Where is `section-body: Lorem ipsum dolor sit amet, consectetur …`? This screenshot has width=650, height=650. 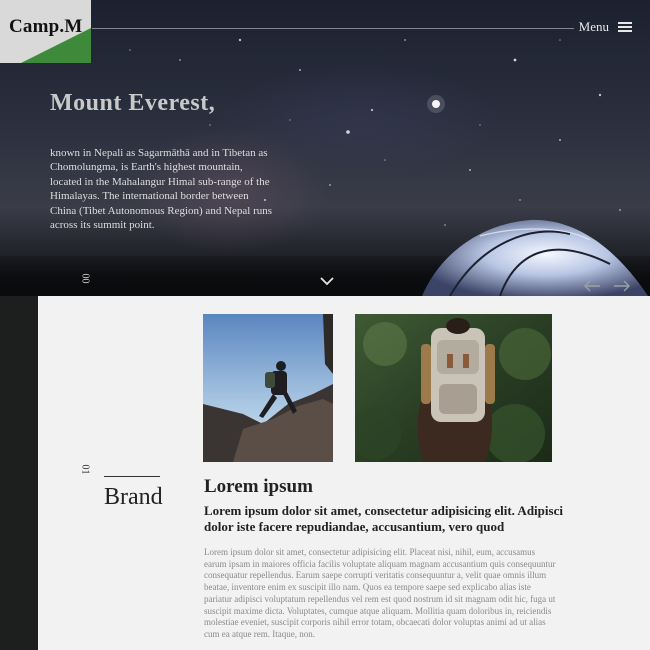 section-body: Lorem ipsum dolor sit amet, consectetur … is located at coordinates (380, 593).